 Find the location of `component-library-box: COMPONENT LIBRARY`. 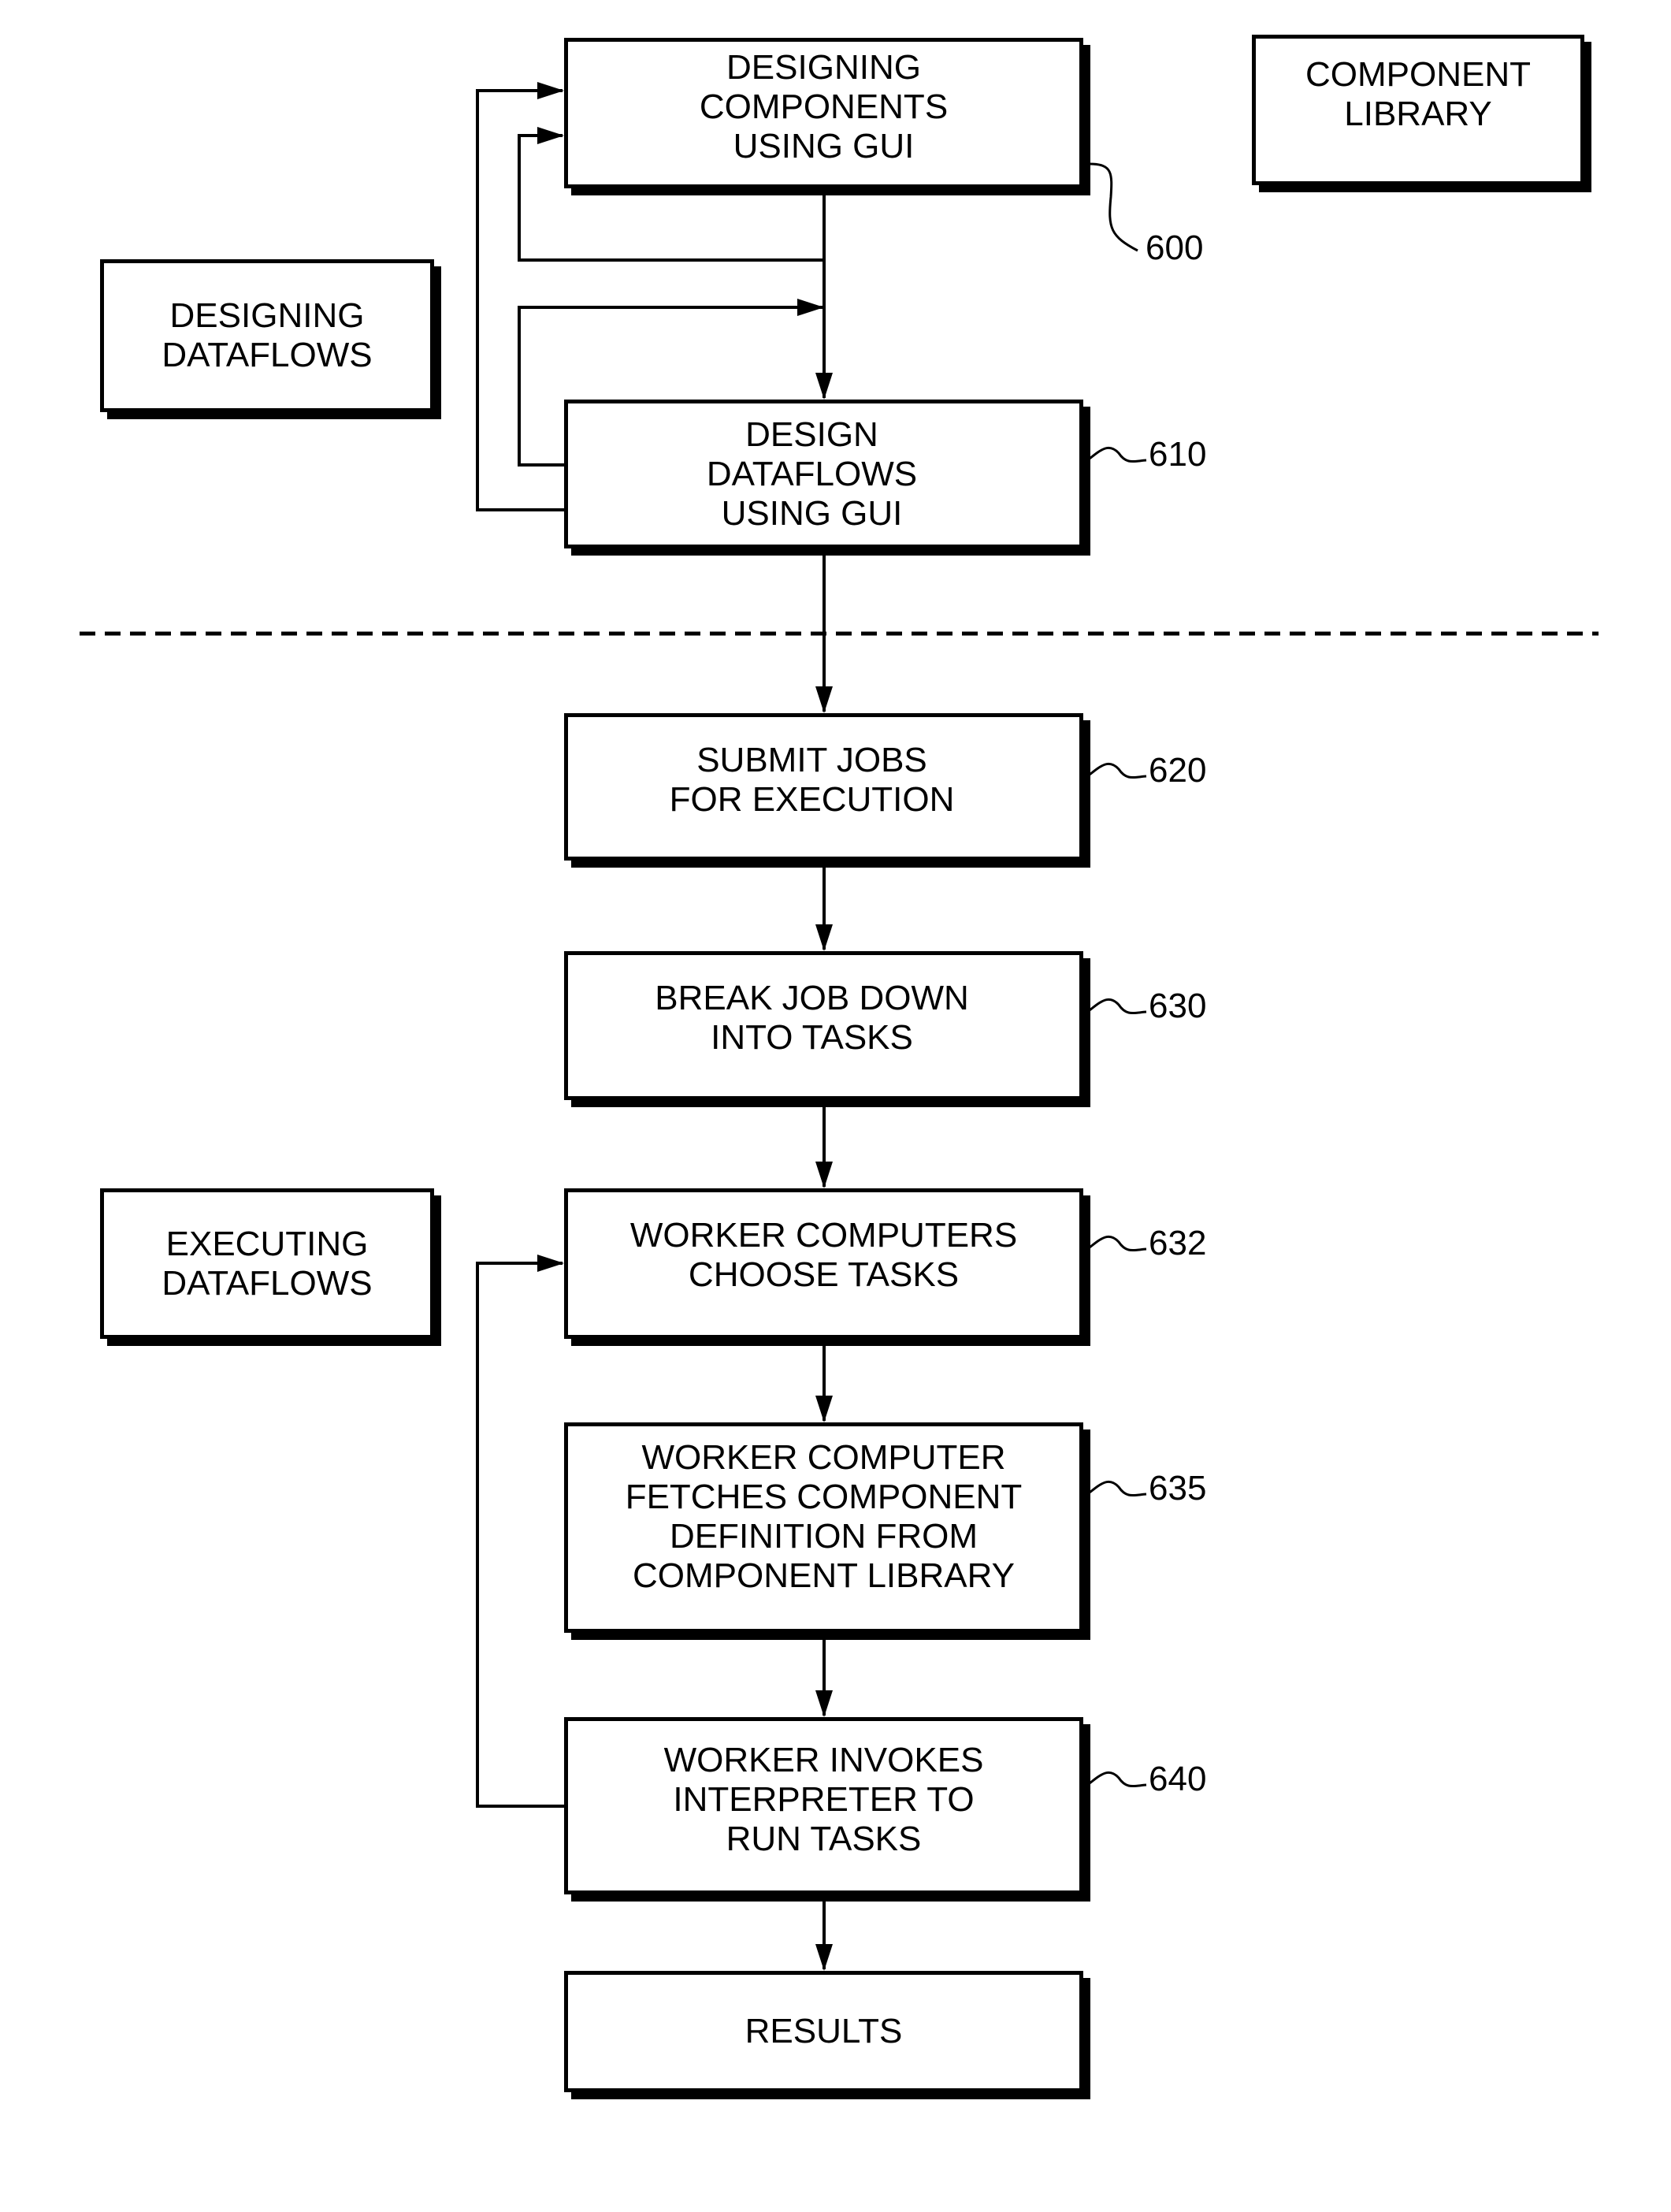

component-library-box: COMPONENT LIBRARY is located at coordinates (1418, 110).